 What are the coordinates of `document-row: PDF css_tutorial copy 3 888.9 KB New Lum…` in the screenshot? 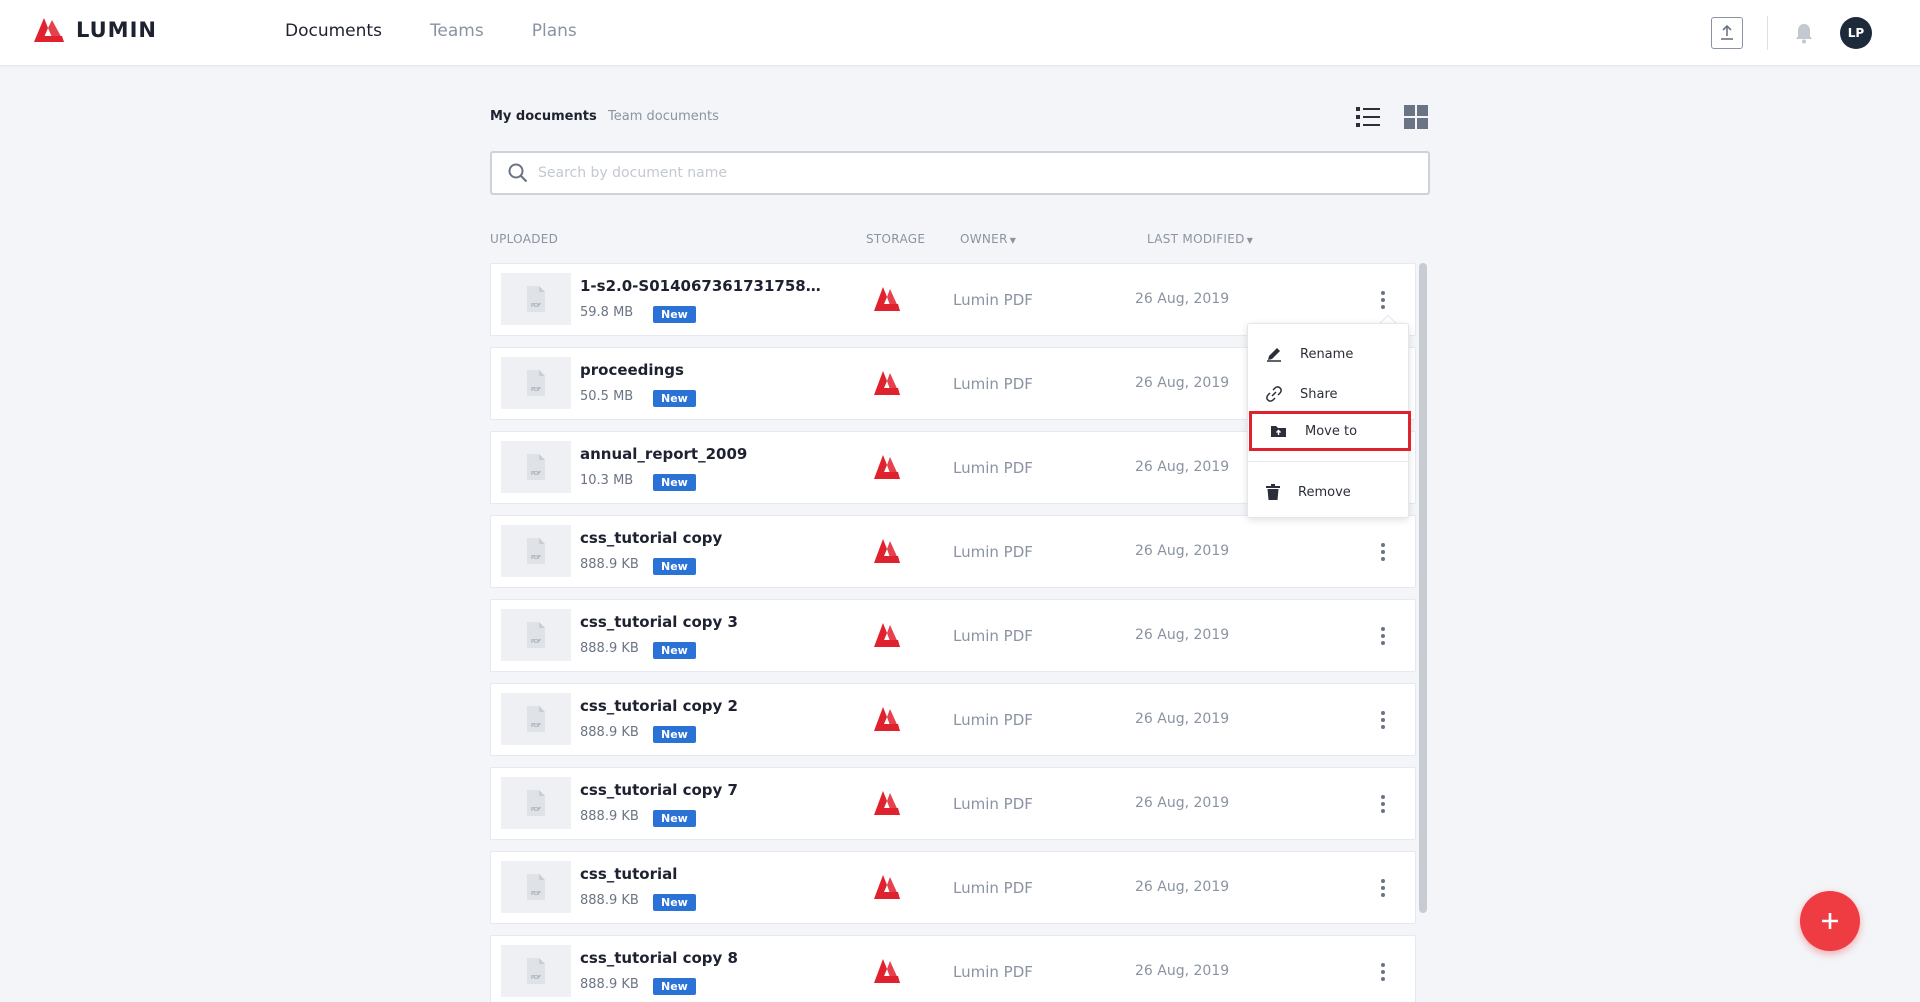 It's located at (953, 635).